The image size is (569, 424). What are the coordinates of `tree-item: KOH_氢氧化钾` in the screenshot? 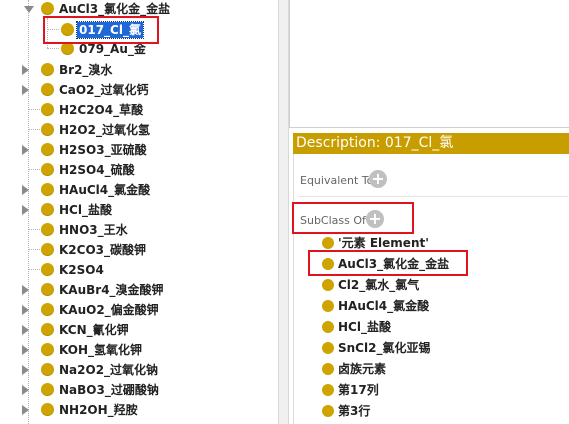 It's located at (139, 350).